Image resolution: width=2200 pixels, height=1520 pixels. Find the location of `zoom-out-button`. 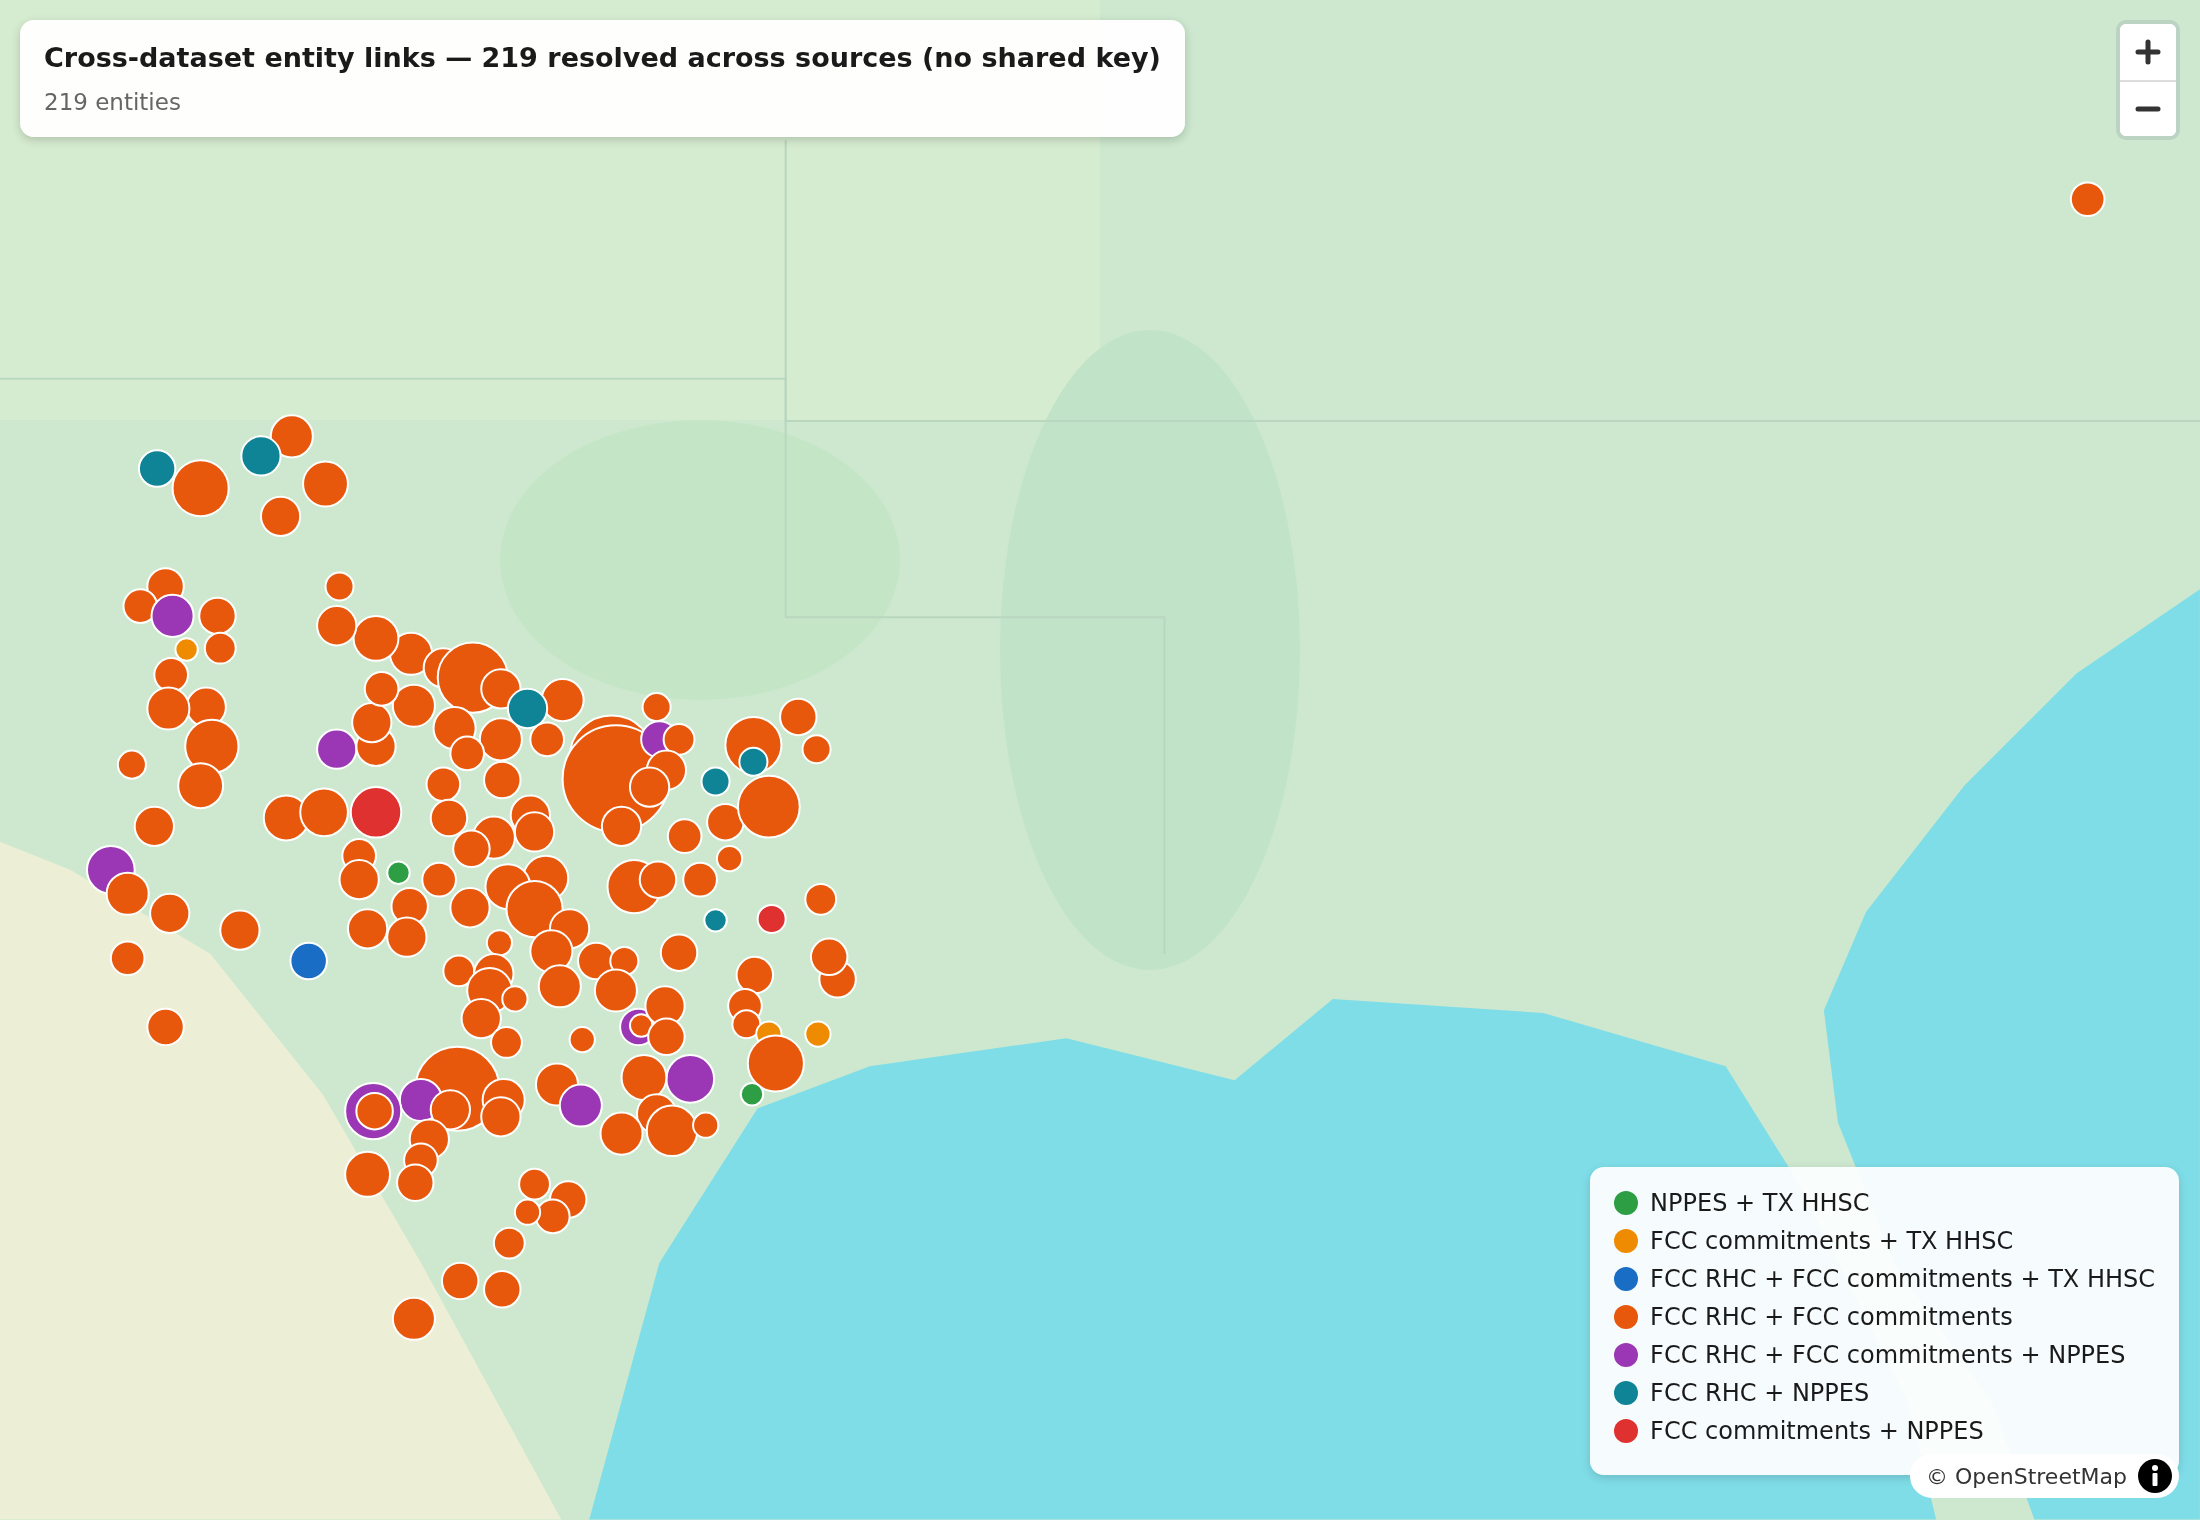

zoom-out-button is located at coordinates (2148, 108).